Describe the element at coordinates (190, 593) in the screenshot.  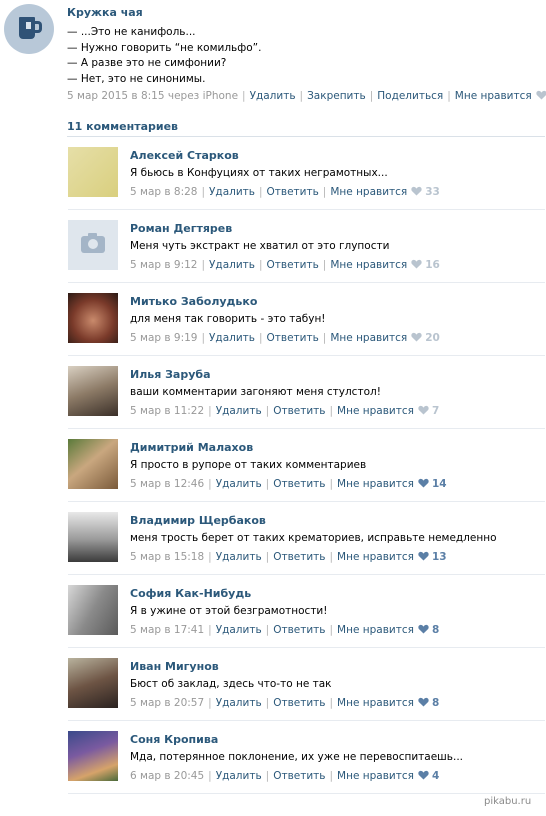
I see `comment-author: София Как-Нибудь` at that location.